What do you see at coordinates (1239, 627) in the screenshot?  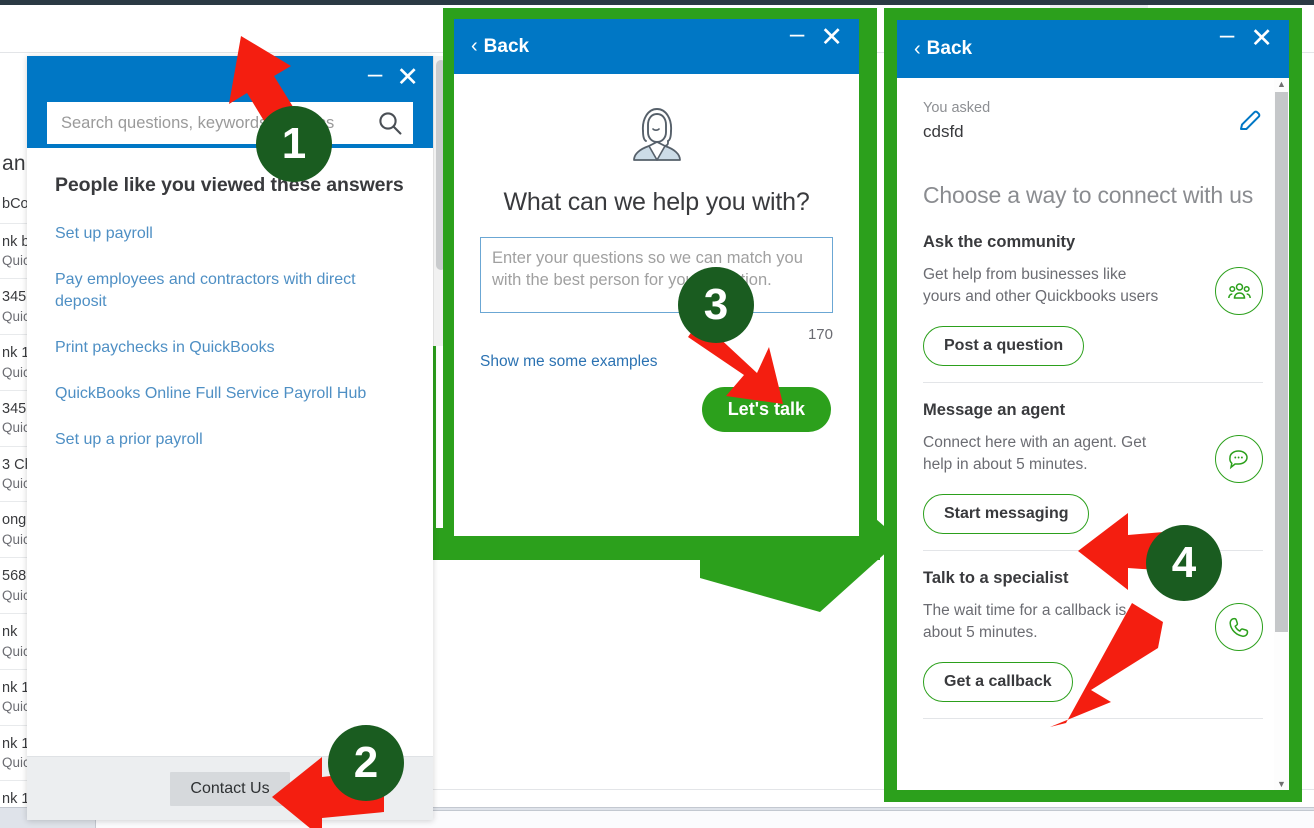 I see `phone-icon` at bounding box center [1239, 627].